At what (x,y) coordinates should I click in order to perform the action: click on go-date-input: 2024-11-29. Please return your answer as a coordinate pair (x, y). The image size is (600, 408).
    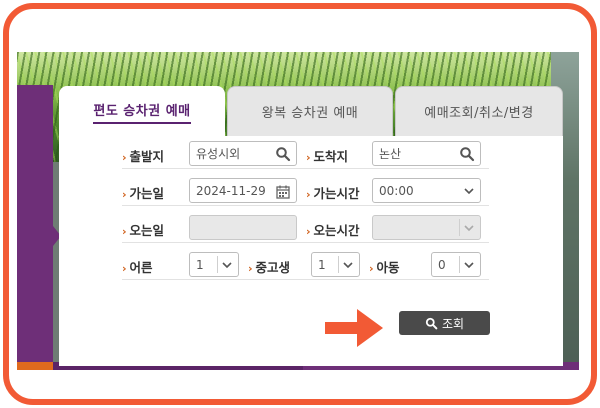
    Looking at the image, I should click on (243, 190).